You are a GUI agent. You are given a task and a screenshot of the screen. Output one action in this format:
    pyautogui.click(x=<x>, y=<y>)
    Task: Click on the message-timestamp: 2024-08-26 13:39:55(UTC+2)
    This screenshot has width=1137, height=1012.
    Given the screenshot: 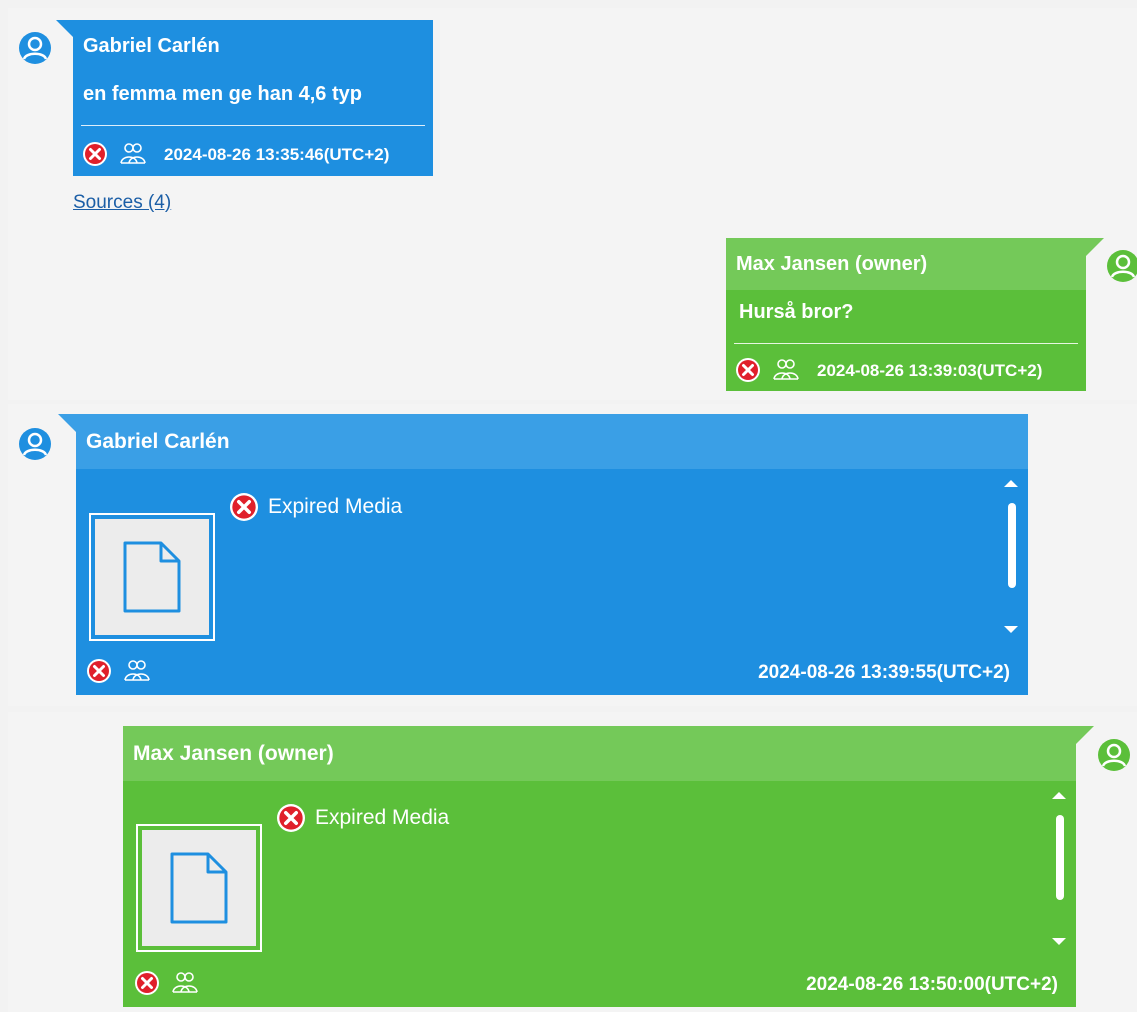 What is the action you would take?
    pyautogui.click(x=884, y=672)
    